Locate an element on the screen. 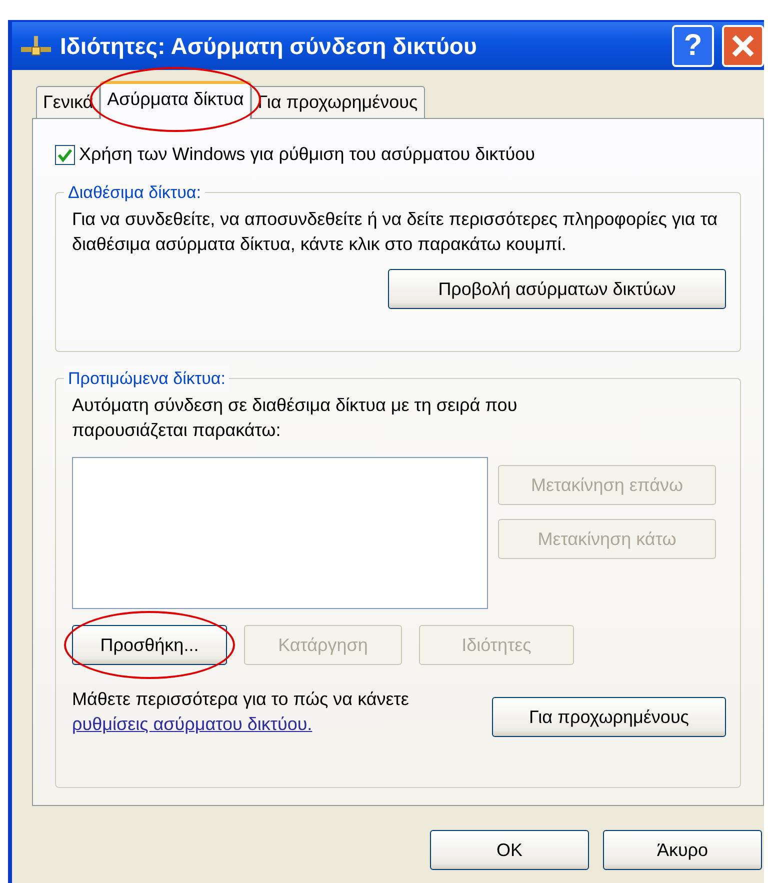  checkbox is located at coordinates (65, 154).